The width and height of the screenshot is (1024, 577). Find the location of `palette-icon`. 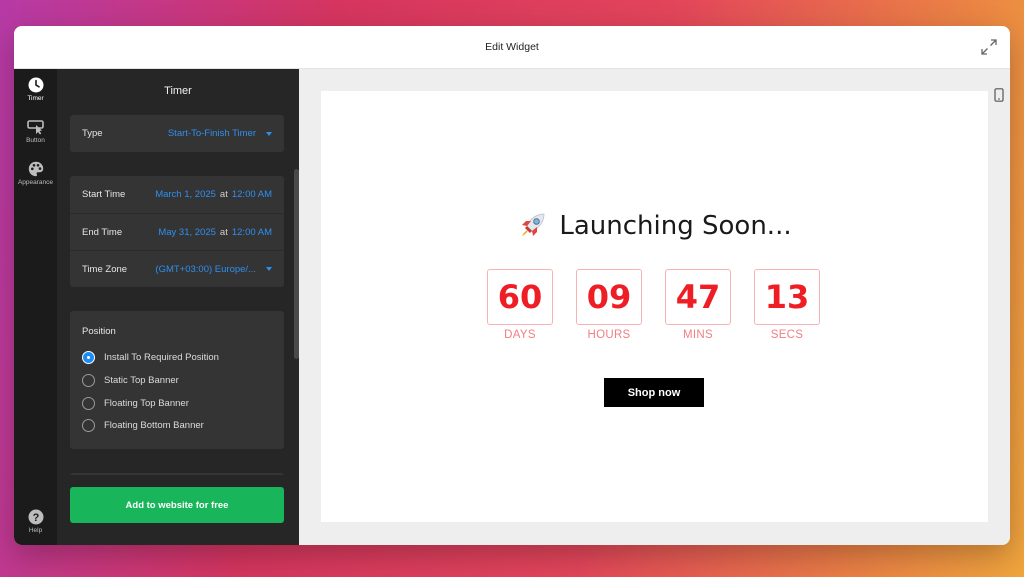

palette-icon is located at coordinates (35, 169).